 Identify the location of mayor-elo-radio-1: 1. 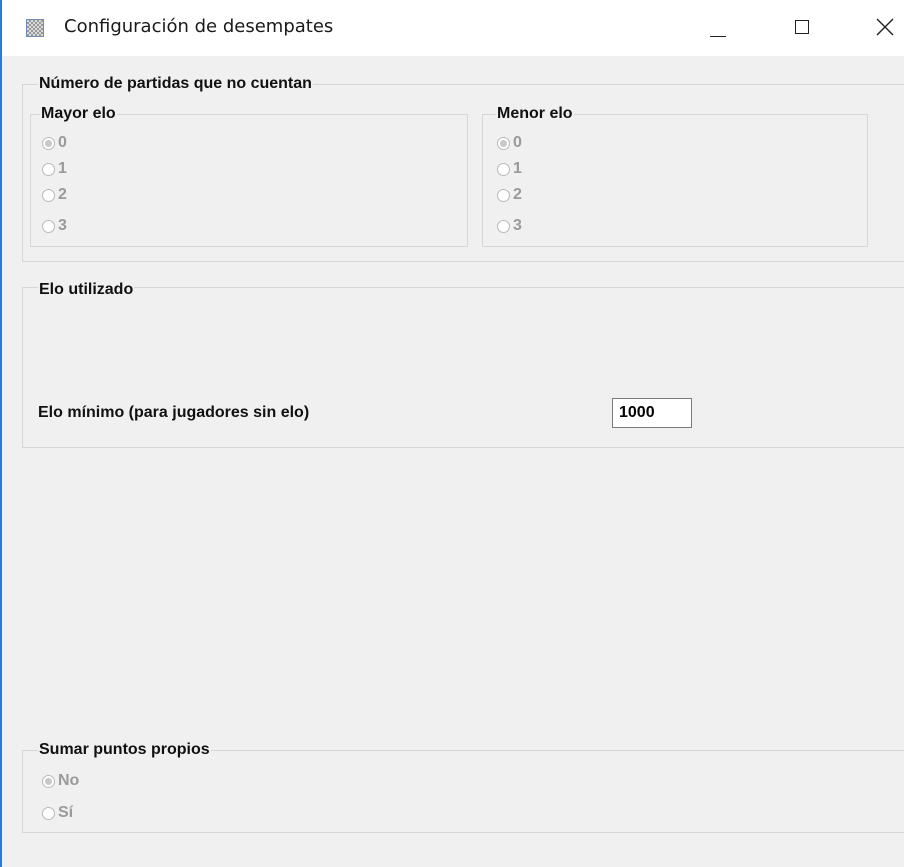
(54, 169).